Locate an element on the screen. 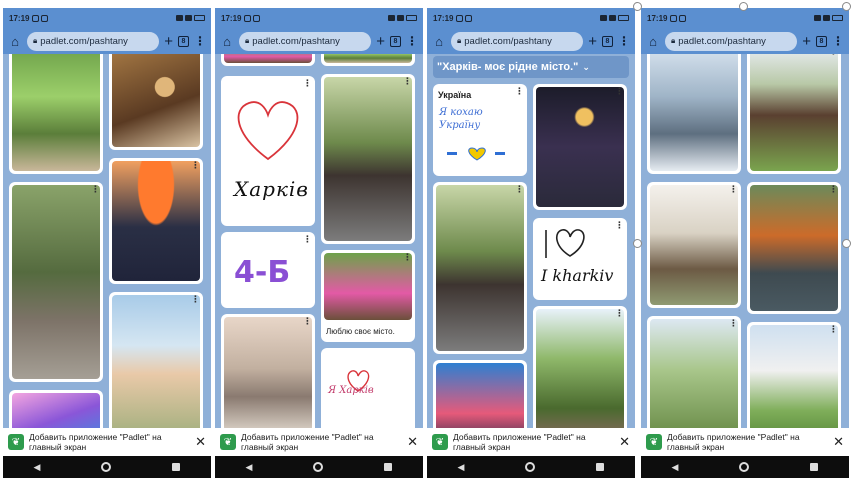 Image resolution: width=851 pixels, height=478 pixels. drawing-text: Я кохаю Україну is located at coordinates (461, 119).